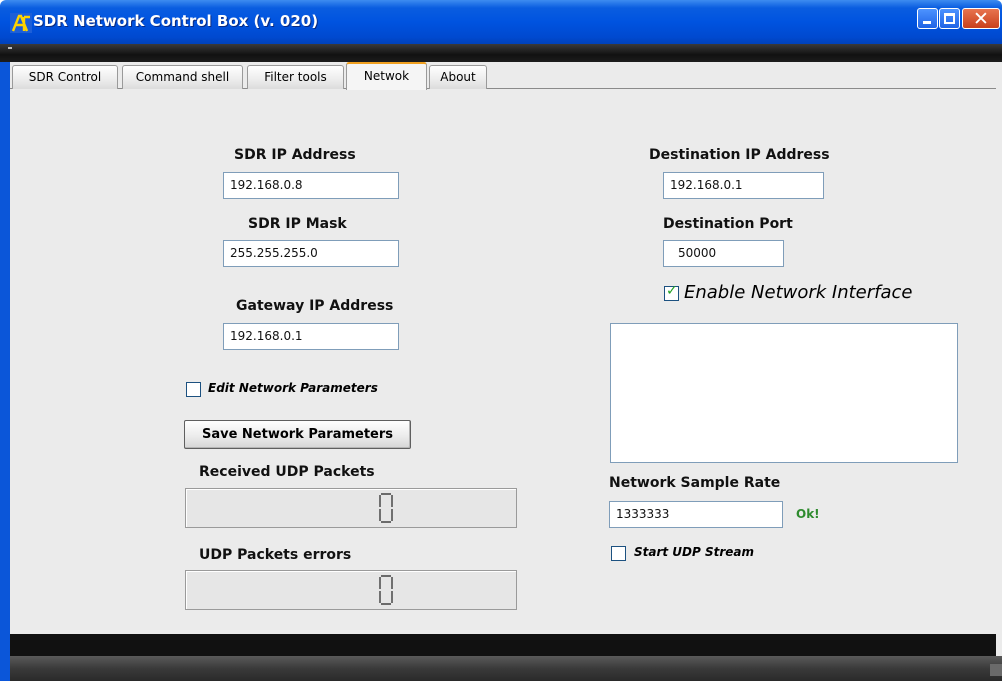 Image resolution: width=1002 pixels, height=681 pixels. What do you see at coordinates (297, 434) in the screenshot?
I see `save-network-params-button: Save Network Parameters` at bounding box center [297, 434].